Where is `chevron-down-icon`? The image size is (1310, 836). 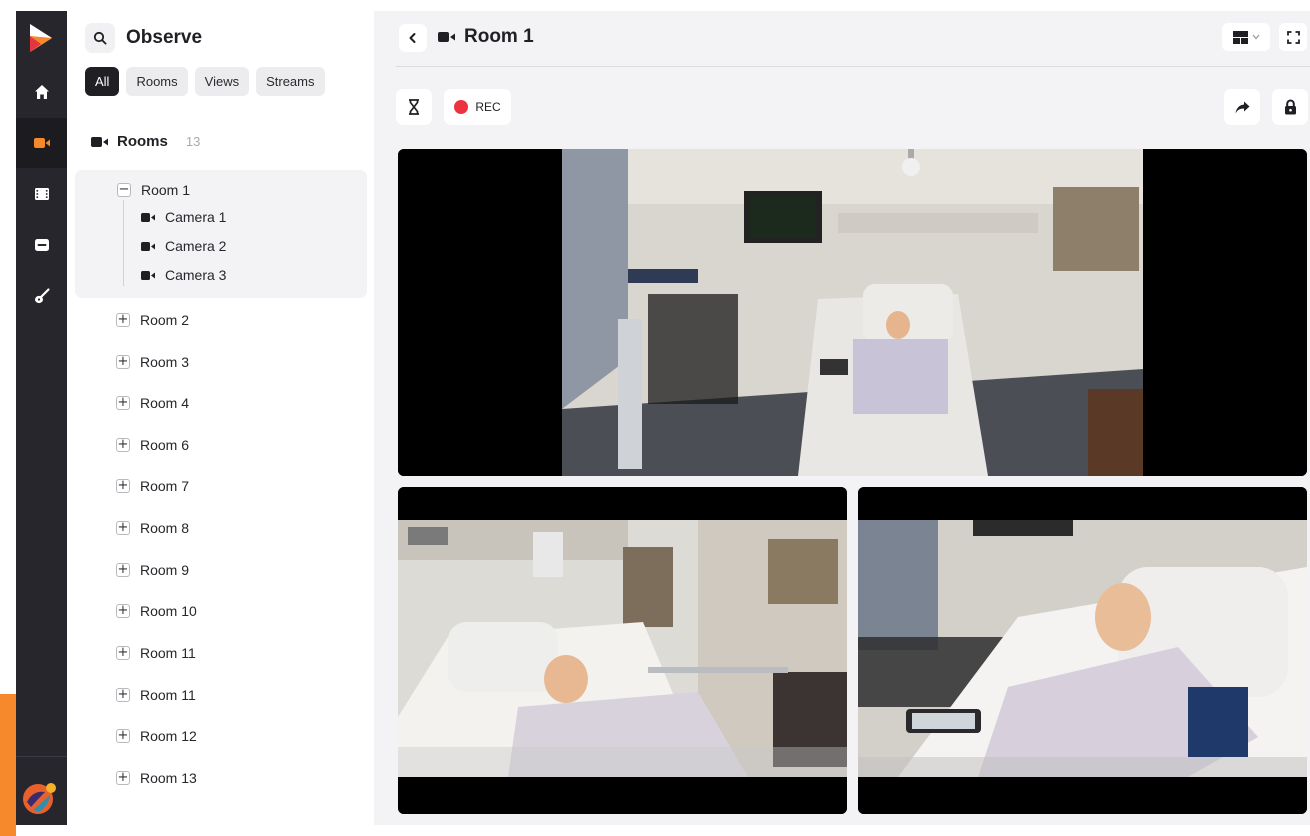 chevron-down-icon is located at coordinates (1255, 37).